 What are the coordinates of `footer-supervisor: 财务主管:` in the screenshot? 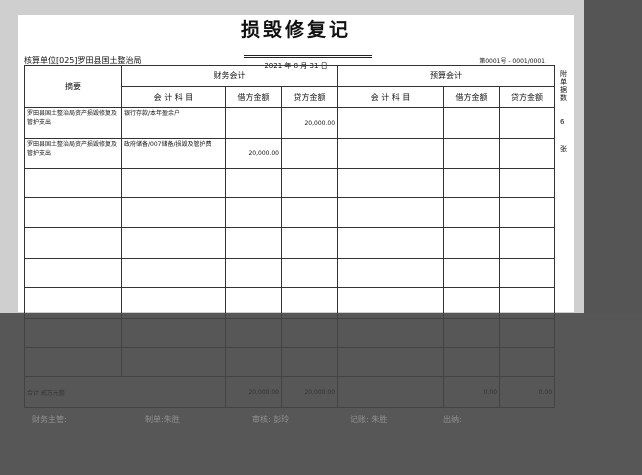 It's located at (49, 419).